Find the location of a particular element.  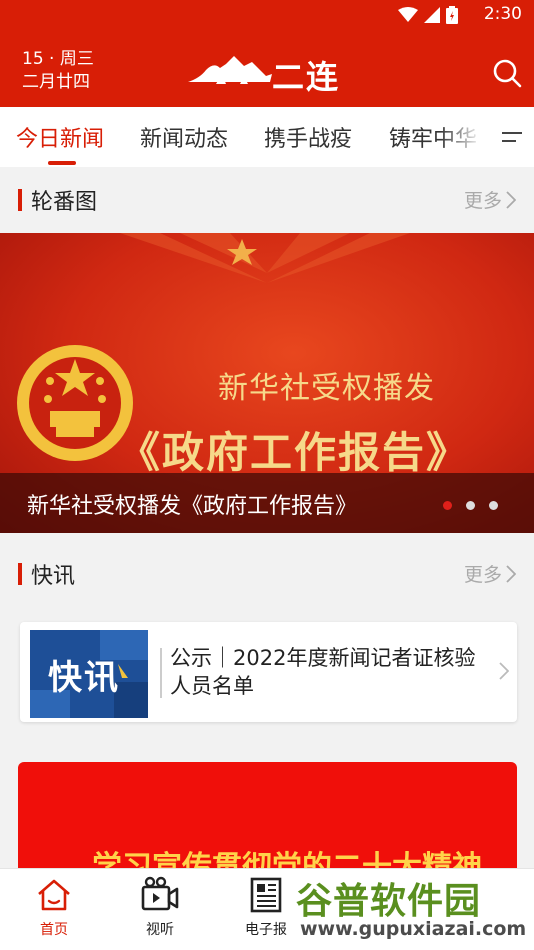

banner-subtitle: 新华社受权播发 is located at coordinates (326, 388).